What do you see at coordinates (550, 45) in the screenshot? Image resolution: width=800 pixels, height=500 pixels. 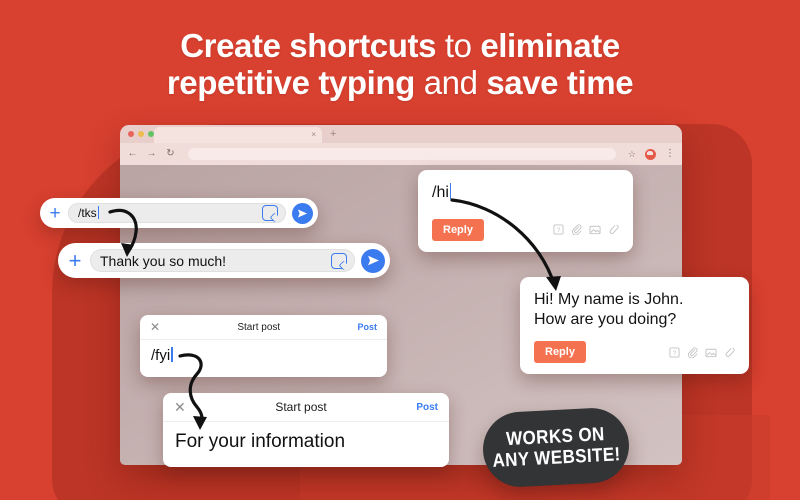 I see `headline-bold-2: eliminate` at bounding box center [550, 45].